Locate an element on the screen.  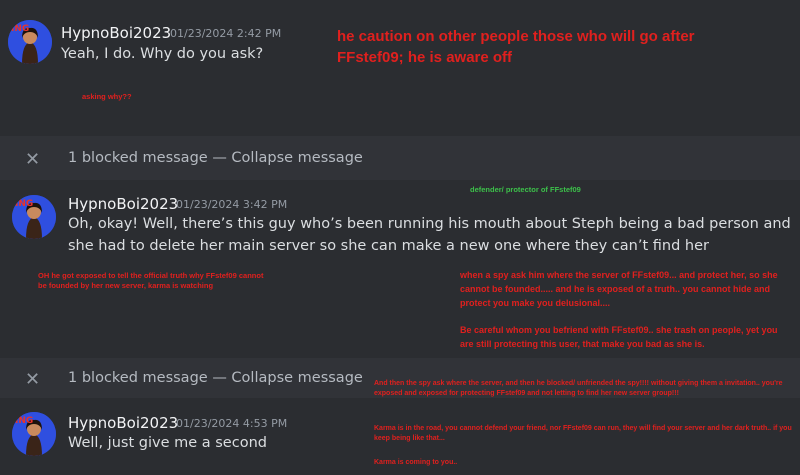
message-content: Well, just give me a second is located at coordinates (167, 443).